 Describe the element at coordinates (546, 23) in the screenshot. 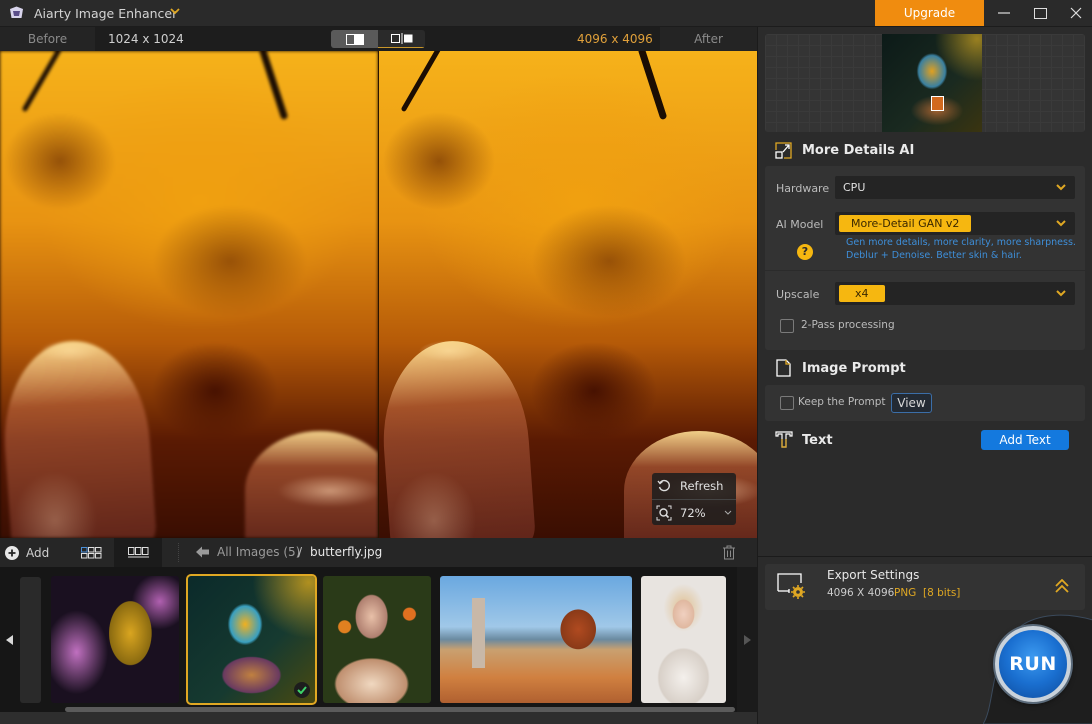

I see `title-bar: Aiarty Image Enhancer Upgrade available` at that location.